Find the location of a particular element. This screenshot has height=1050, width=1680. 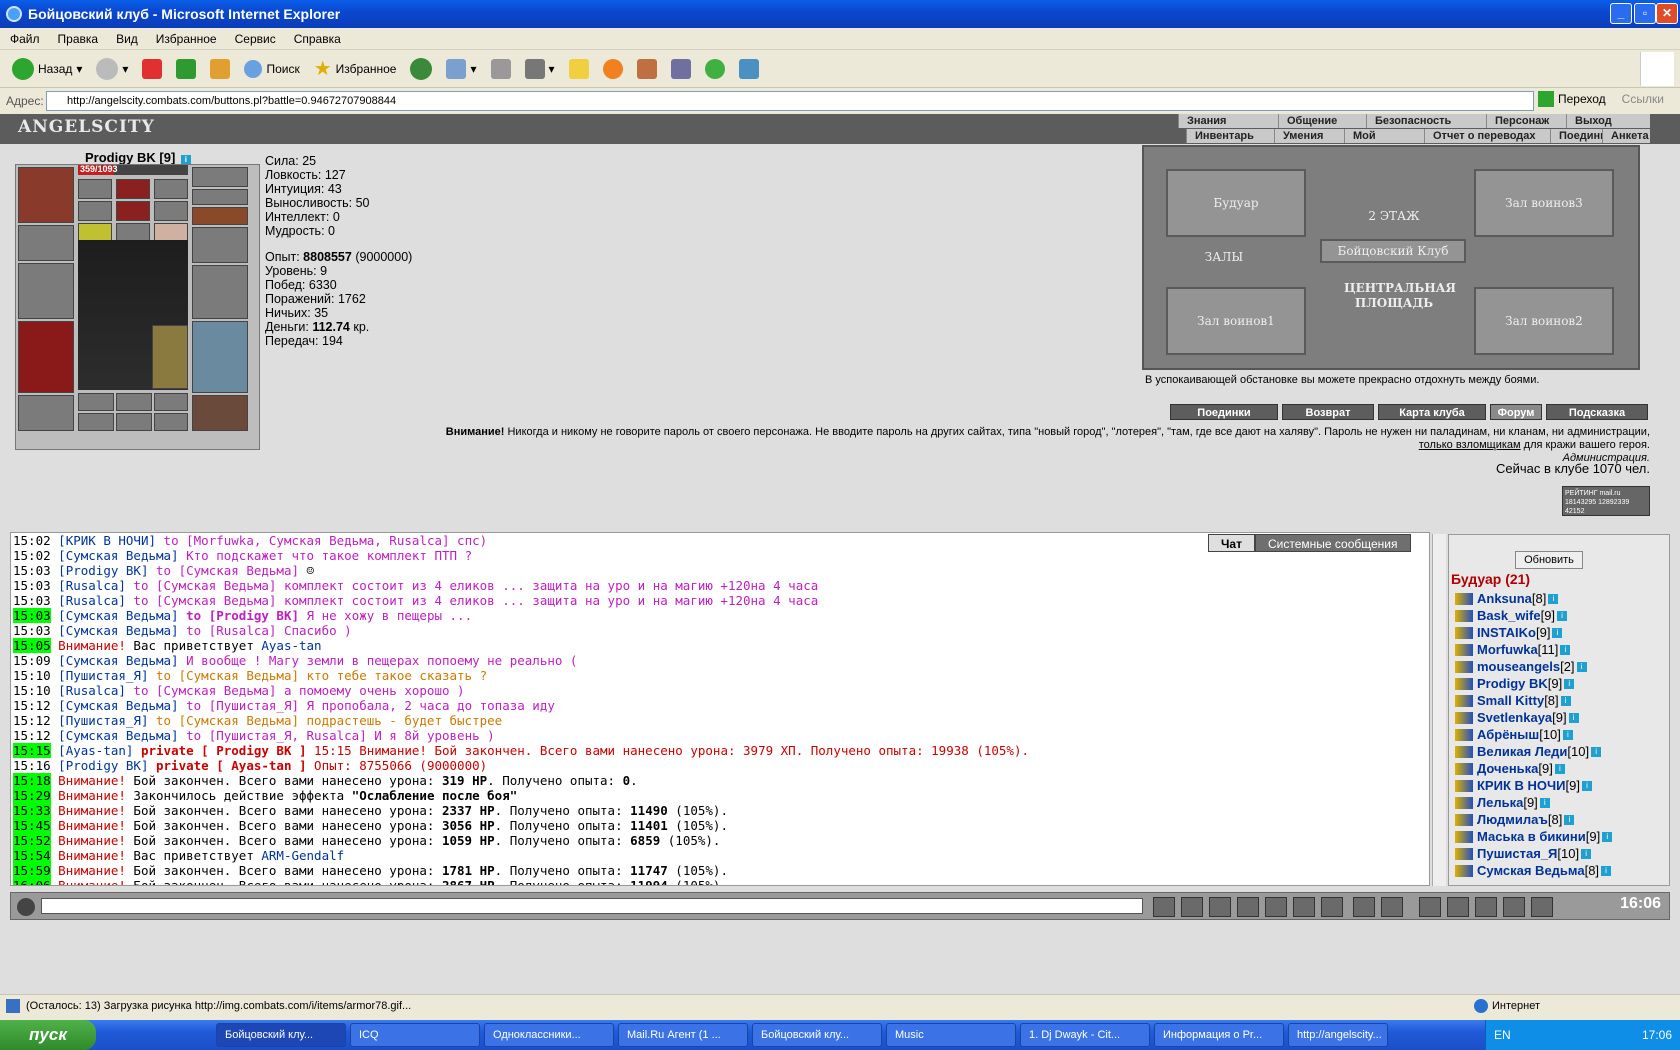

icq-button is located at coordinates (715, 69).